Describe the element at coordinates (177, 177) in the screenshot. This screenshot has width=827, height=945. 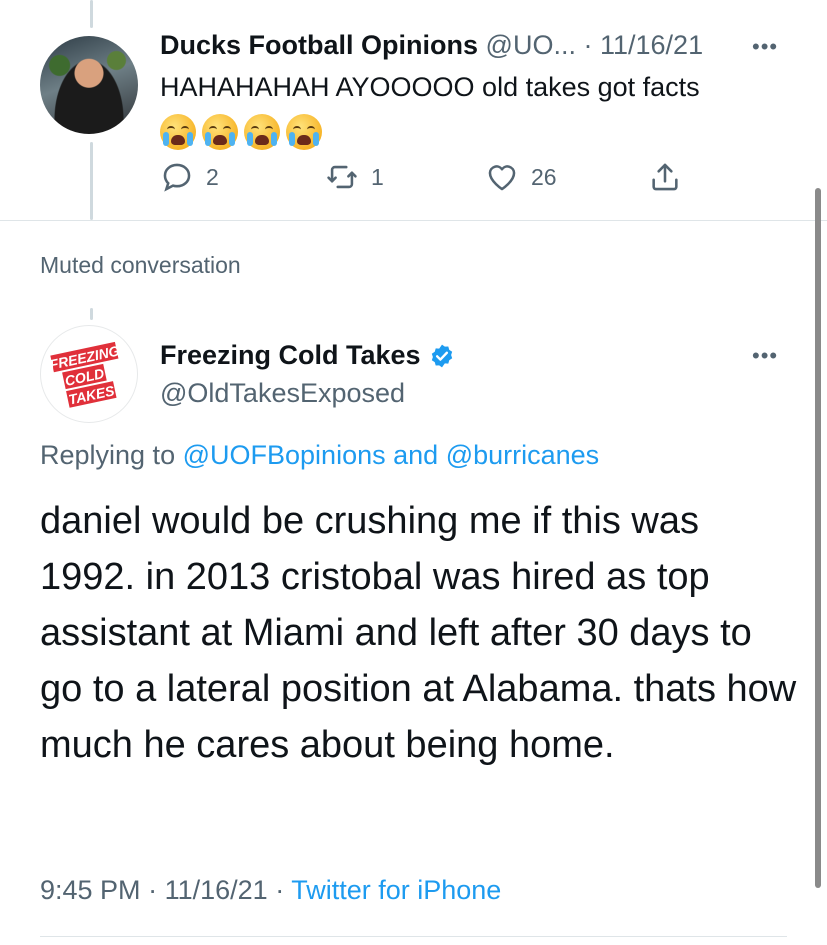
I see `reply-icon` at that location.